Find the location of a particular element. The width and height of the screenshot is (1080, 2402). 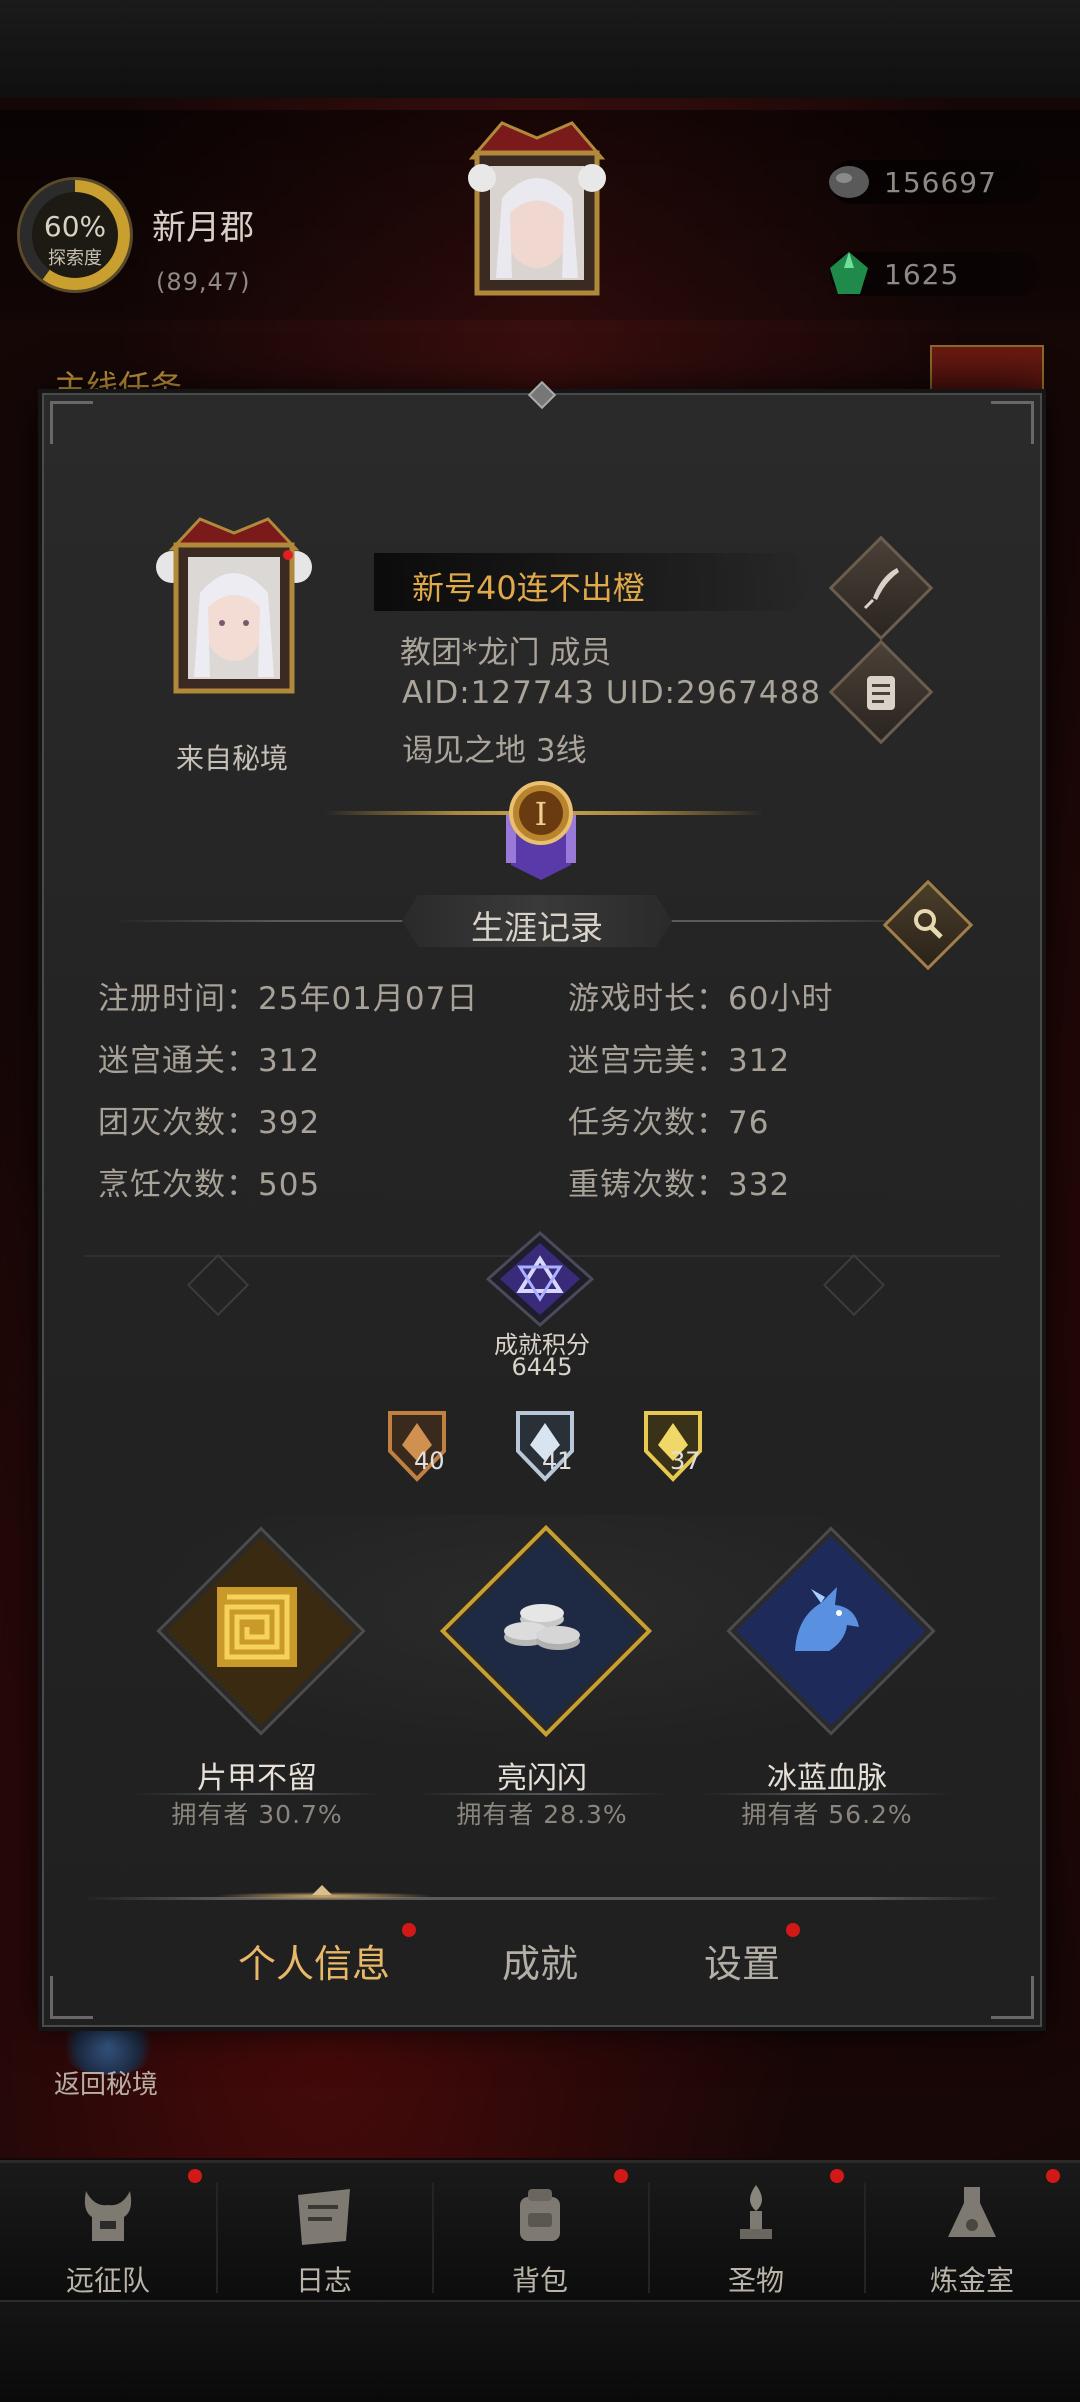

stat-maze-perfect: 迷宫完美：312 is located at coordinates (679, 1057).